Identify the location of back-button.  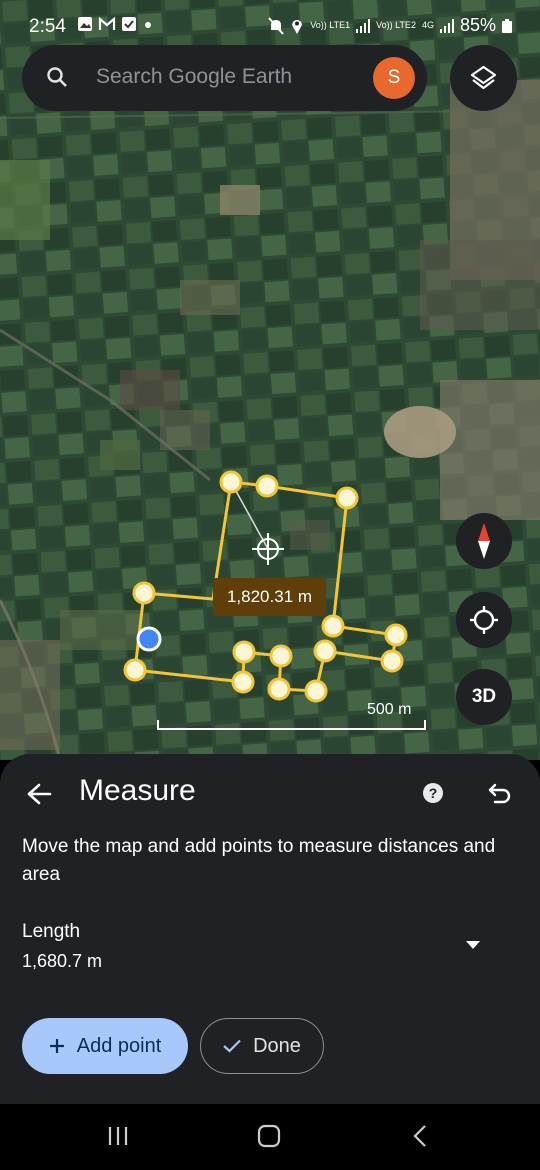
(421, 1138).